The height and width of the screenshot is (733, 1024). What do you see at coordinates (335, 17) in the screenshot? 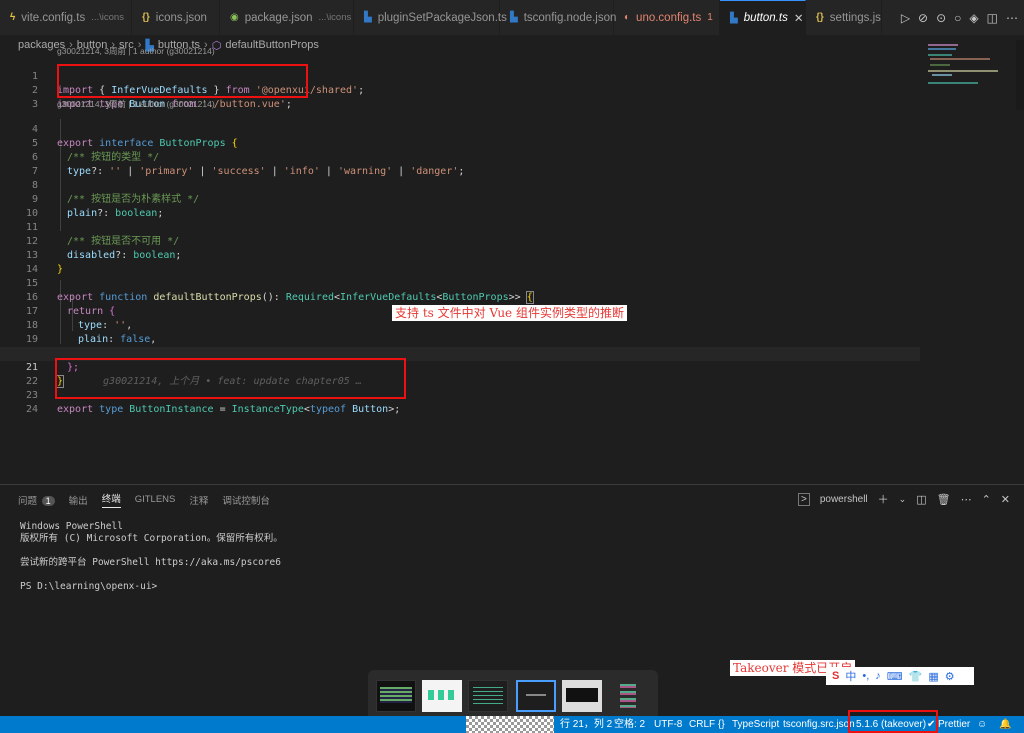
I see `tab-description: ...\icons` at bounding box center [335, 17].